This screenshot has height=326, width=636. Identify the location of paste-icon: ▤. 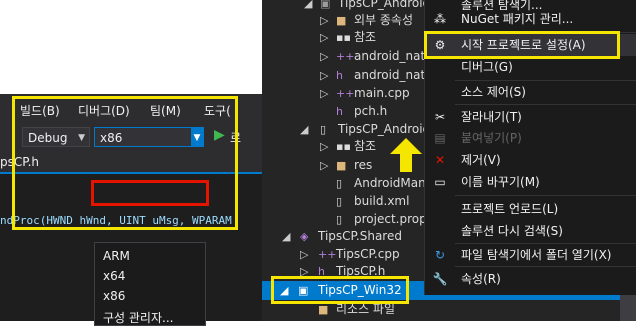
(440, 138).